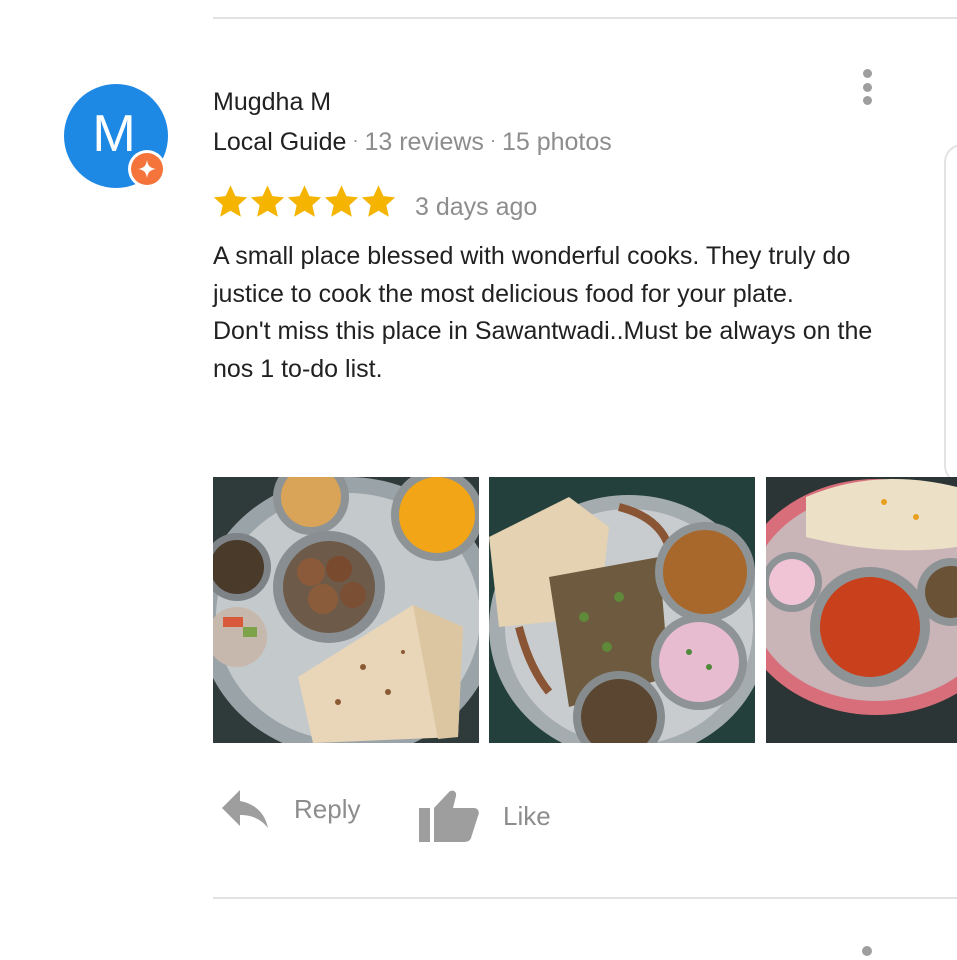 The image size is (957, 960). Describe the element at coordinates (556, 142) in the screenshot. I see `photo-count: 15 photos` at that location.